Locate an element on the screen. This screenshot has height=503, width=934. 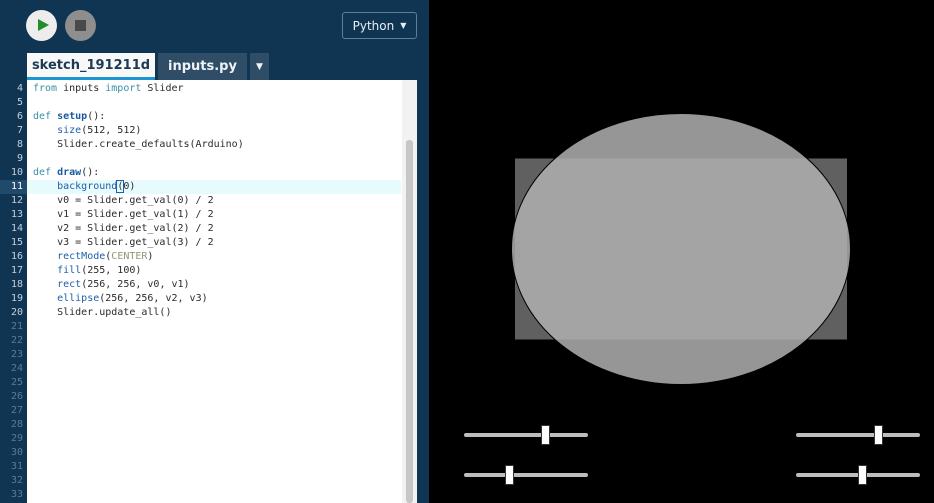
code-line: size(512, 512) is located at coordinates (214, 131).